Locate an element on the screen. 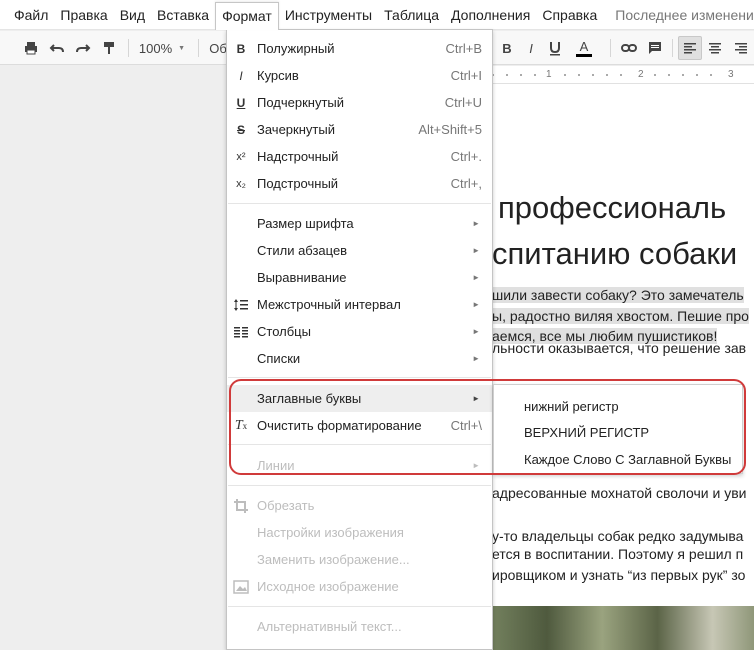 This screenshot has width=754, height=650. doc-text-line: ы, радостно виляя хвостом. Пешие про is located at coordinates (620, 316).